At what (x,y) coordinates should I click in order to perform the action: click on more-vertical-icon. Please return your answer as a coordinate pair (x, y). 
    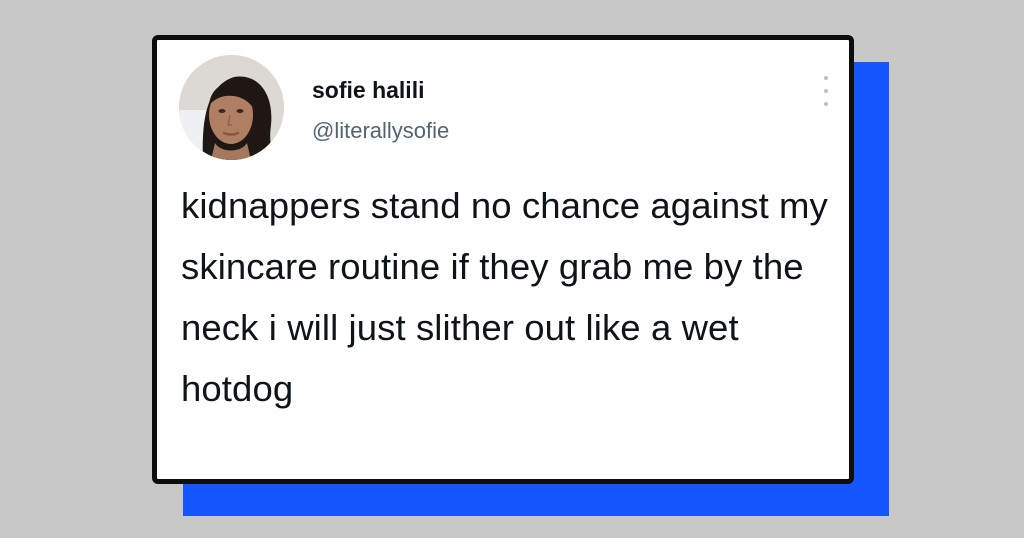
    Looking at the image, I should click on (826, 91).